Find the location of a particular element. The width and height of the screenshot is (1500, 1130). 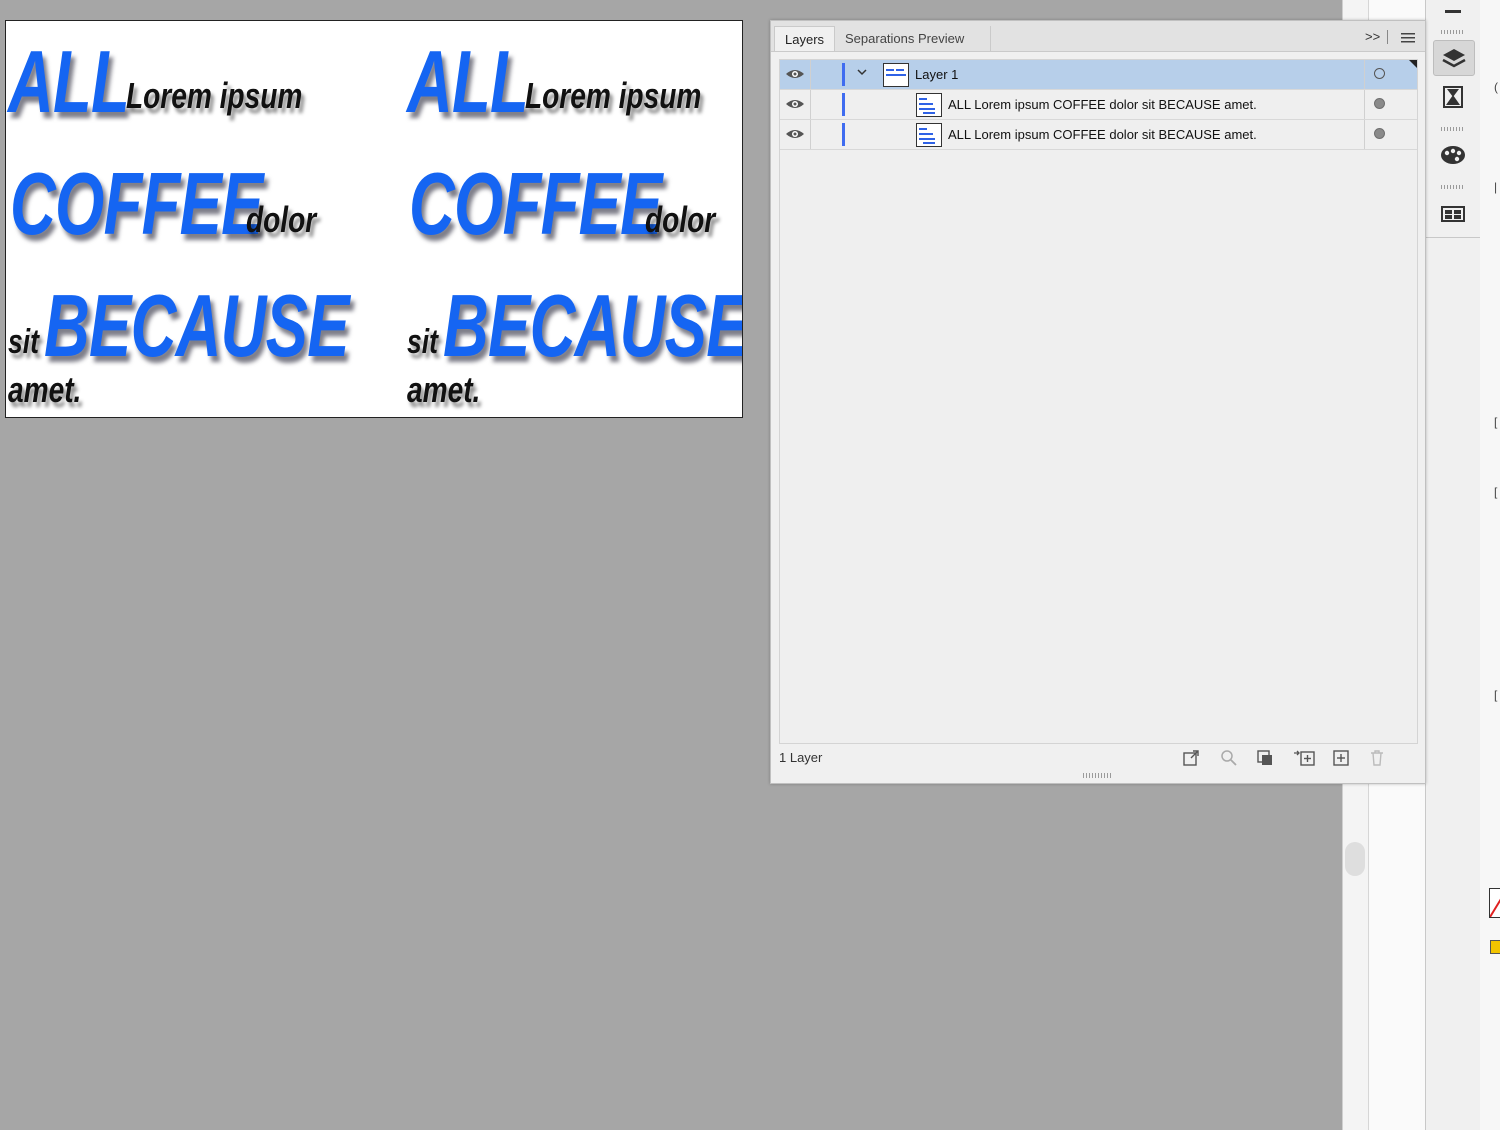

resize-grip is located at coordinates (1097, 775).